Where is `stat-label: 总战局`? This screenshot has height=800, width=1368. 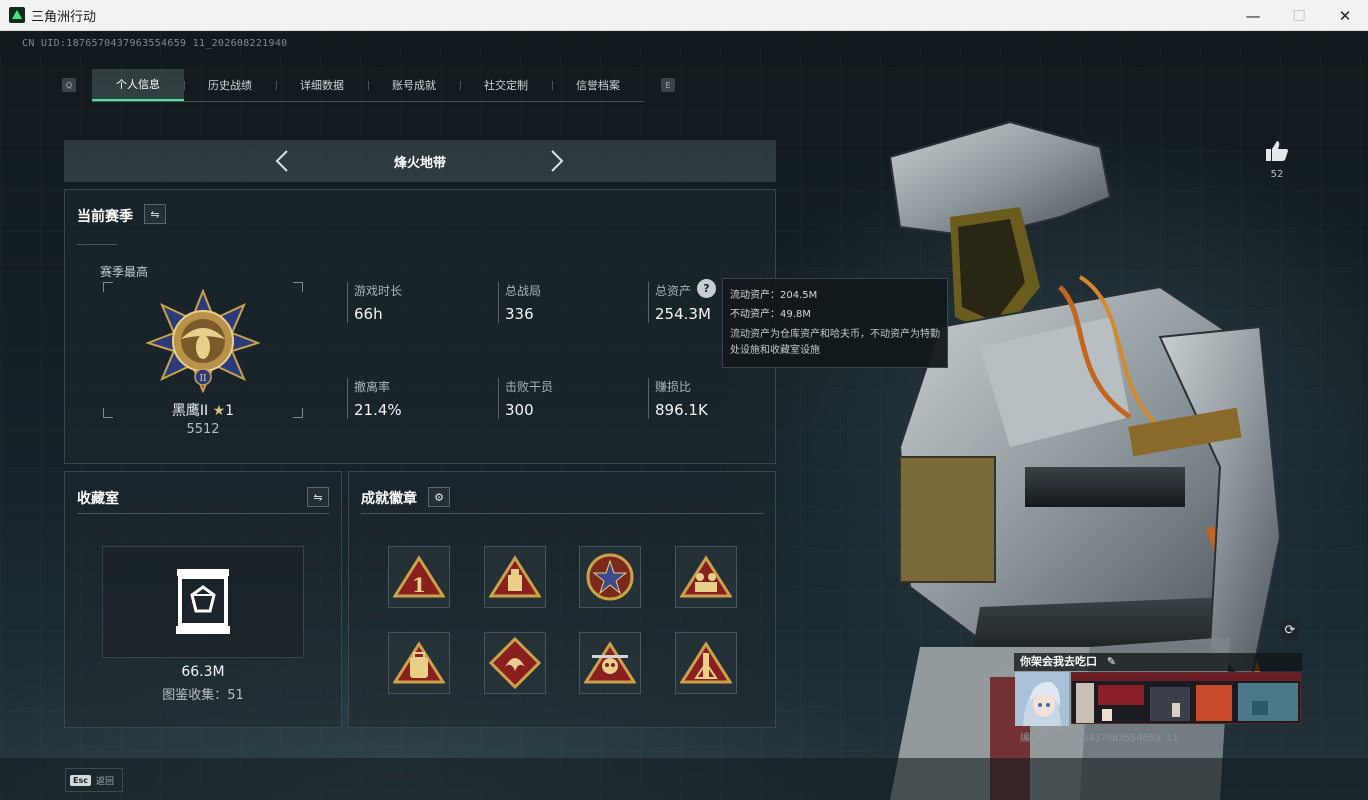 stat-label: 总战局 is located at coordinates (523, 291).